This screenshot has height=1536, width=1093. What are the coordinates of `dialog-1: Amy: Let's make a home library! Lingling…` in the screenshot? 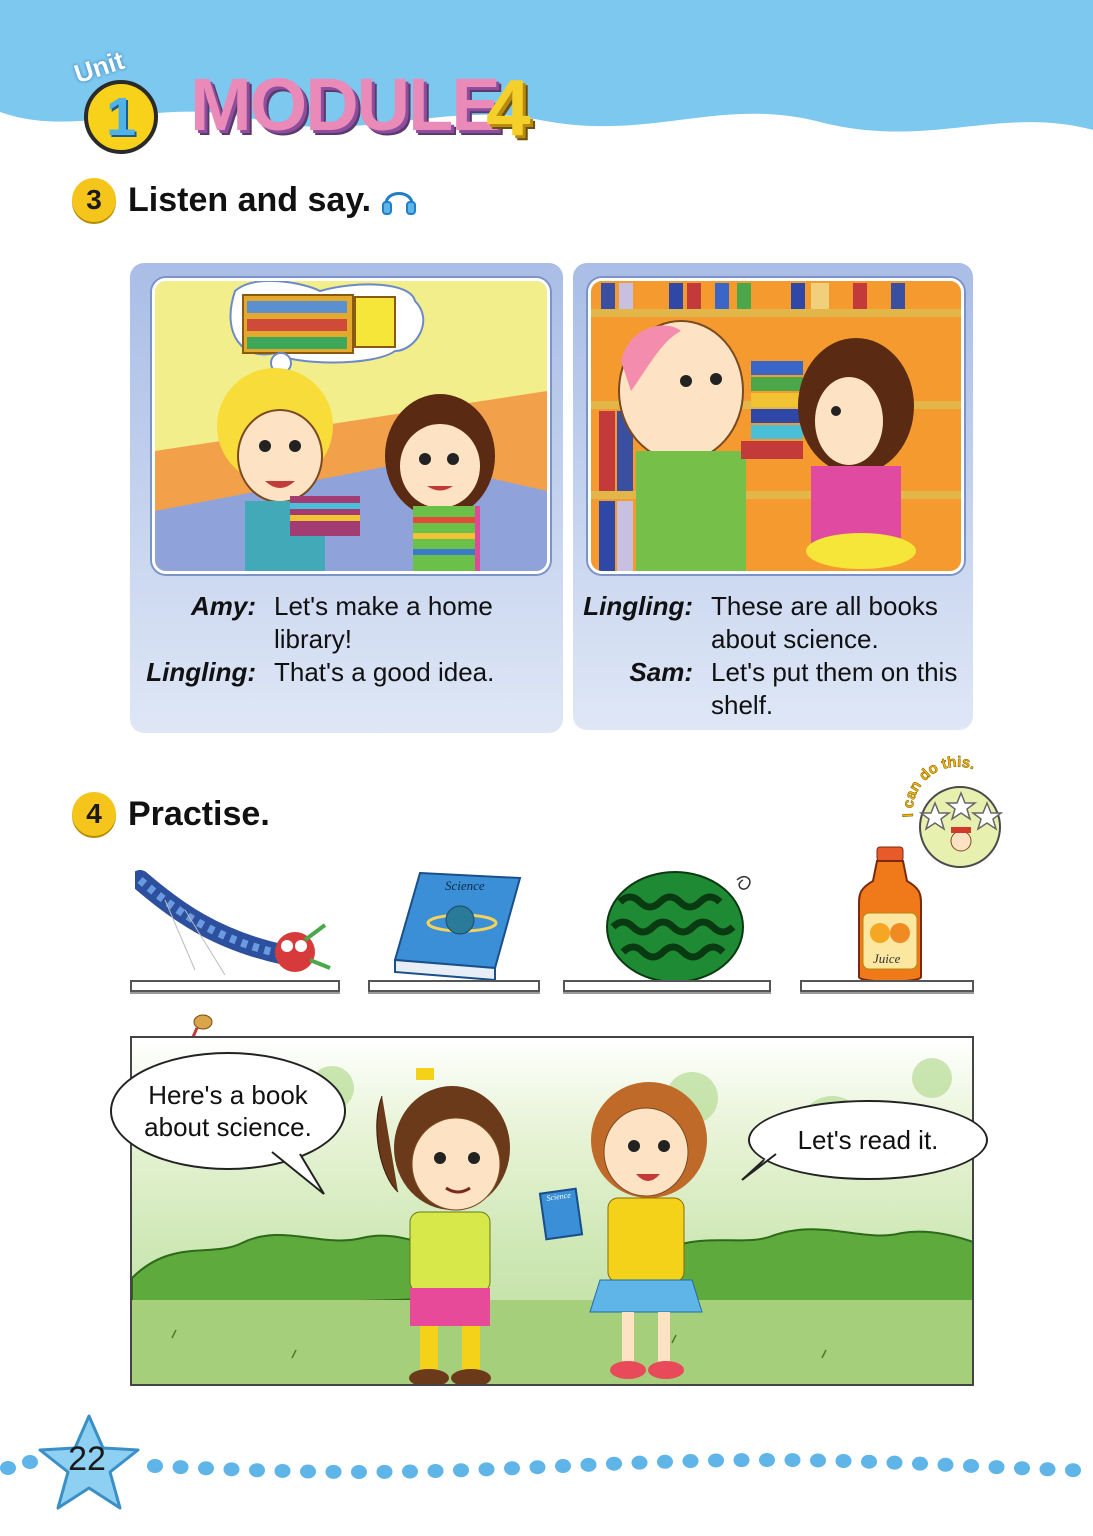 It's located at (345, 639).